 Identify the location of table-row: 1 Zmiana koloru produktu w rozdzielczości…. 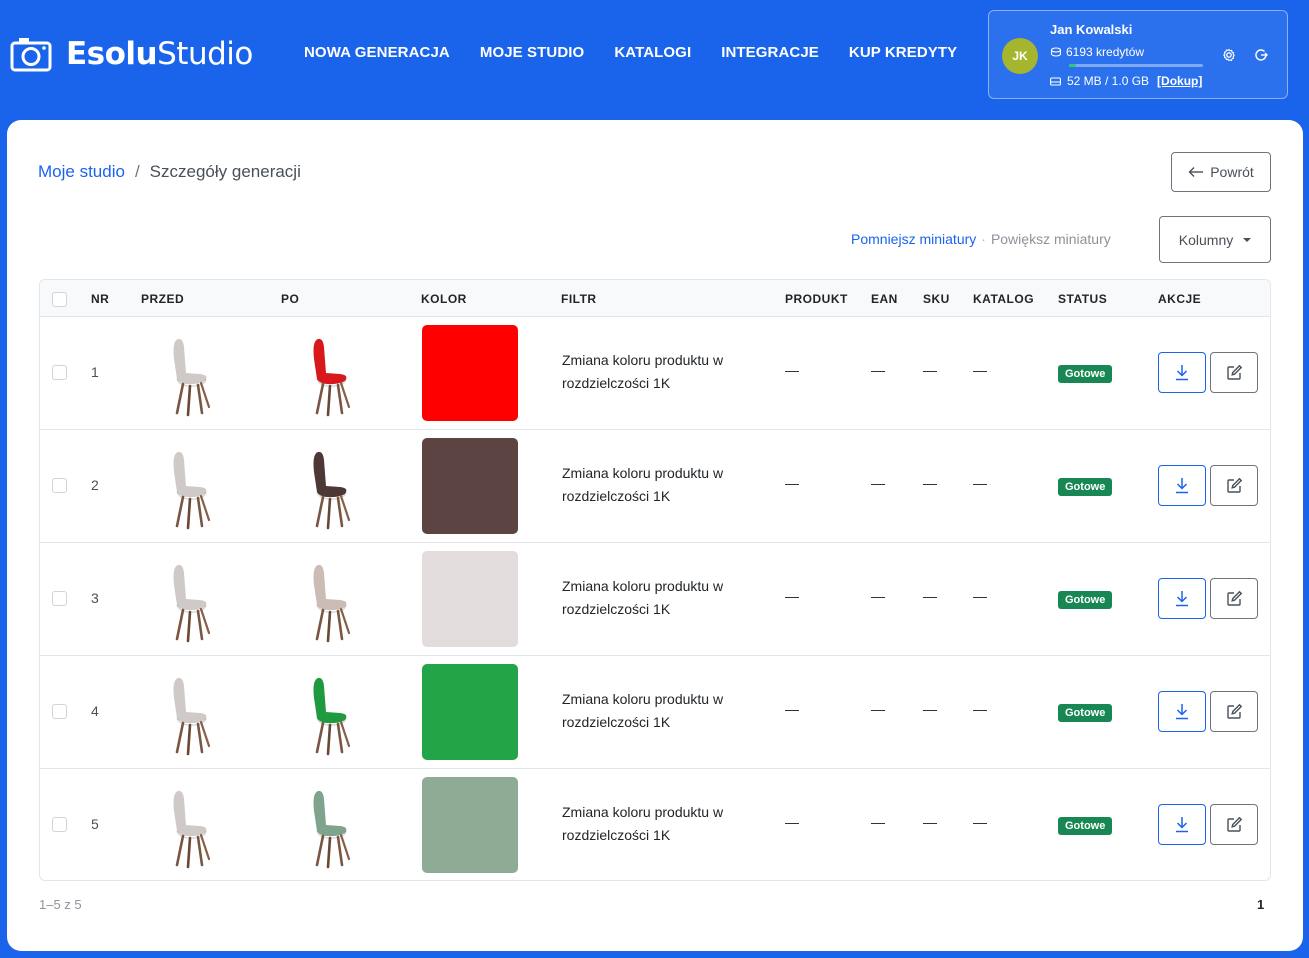
(655, 373).